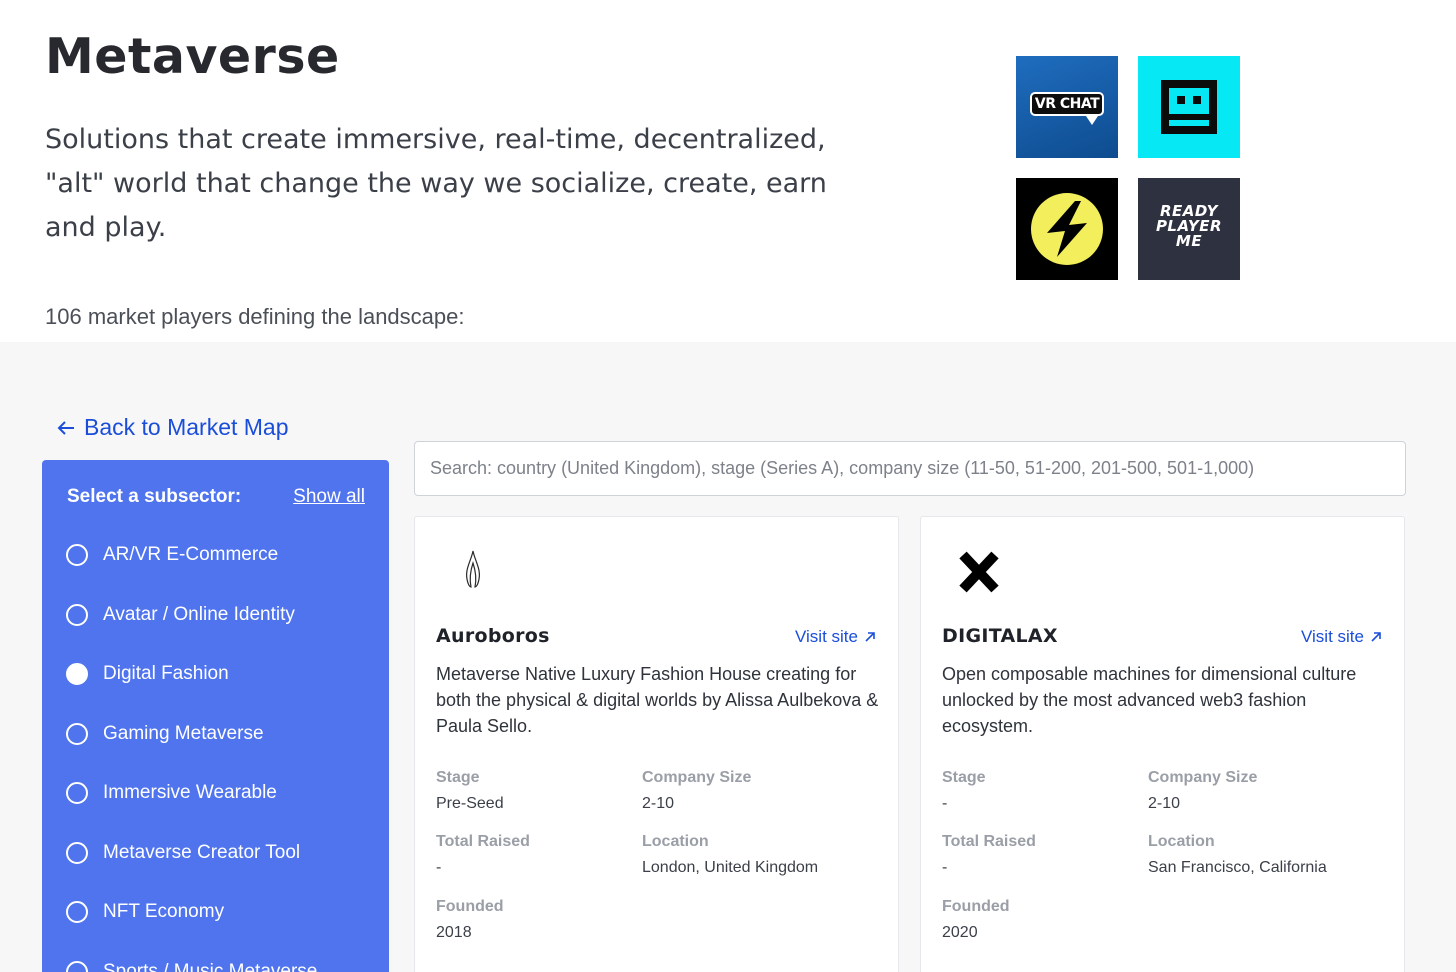 The height and width of the screenshot is (972, 1456). What do you see at coordinates (210, 966) in the screenshot?
I see `subsector-label: Sports / Music Metaverse` at bounding box center [210, 966].